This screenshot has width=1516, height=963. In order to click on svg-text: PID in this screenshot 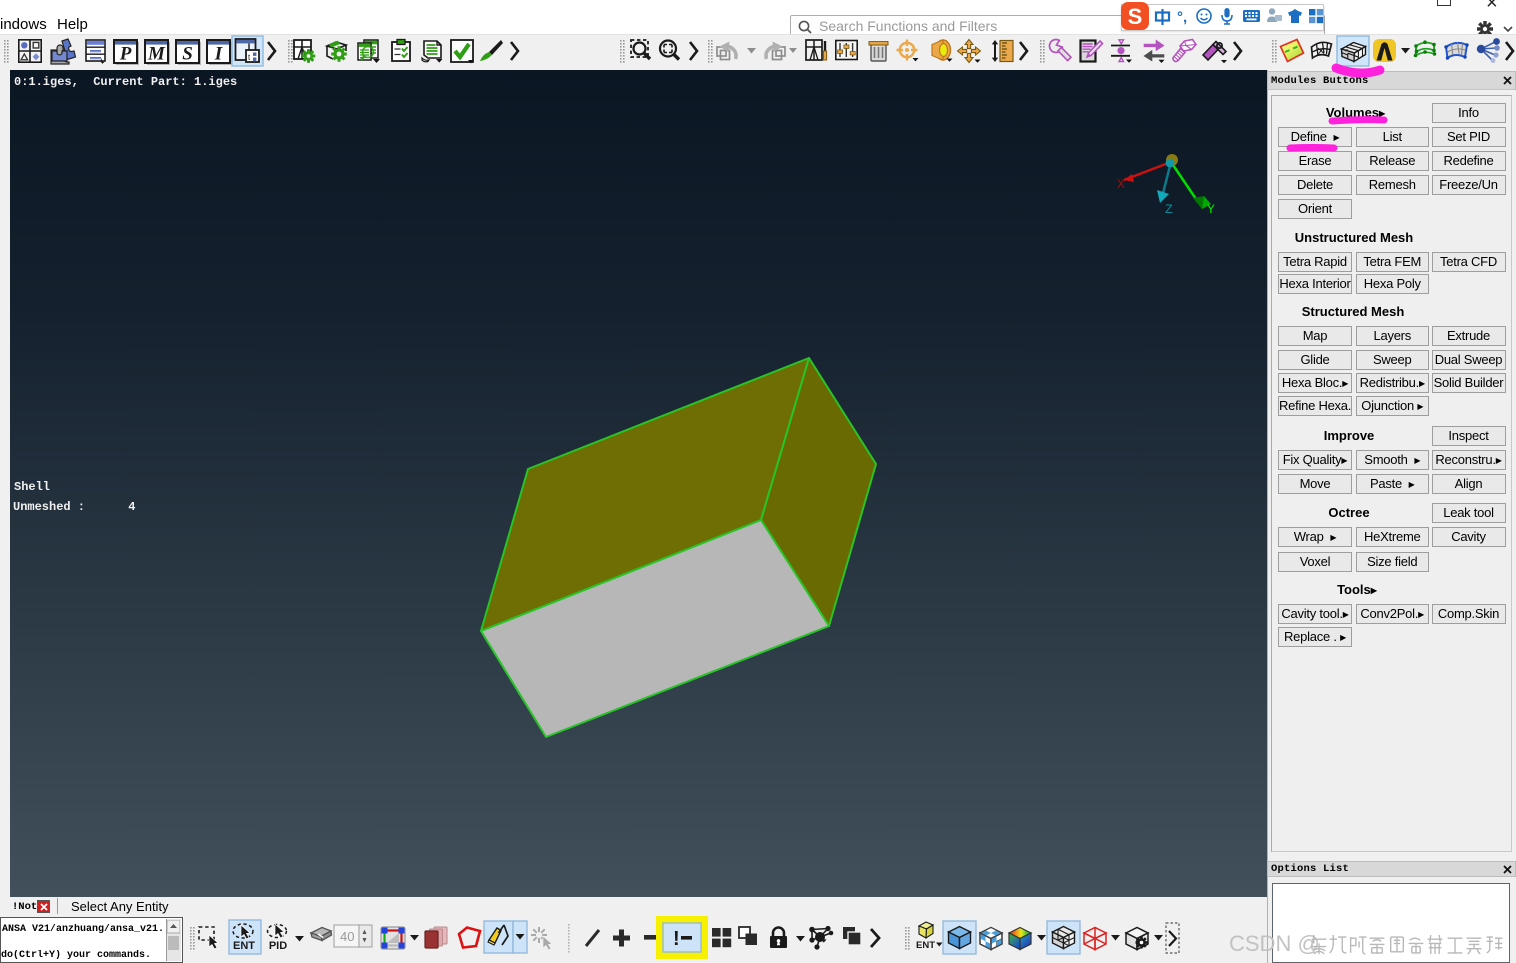, I will do `click(278, 946)`.